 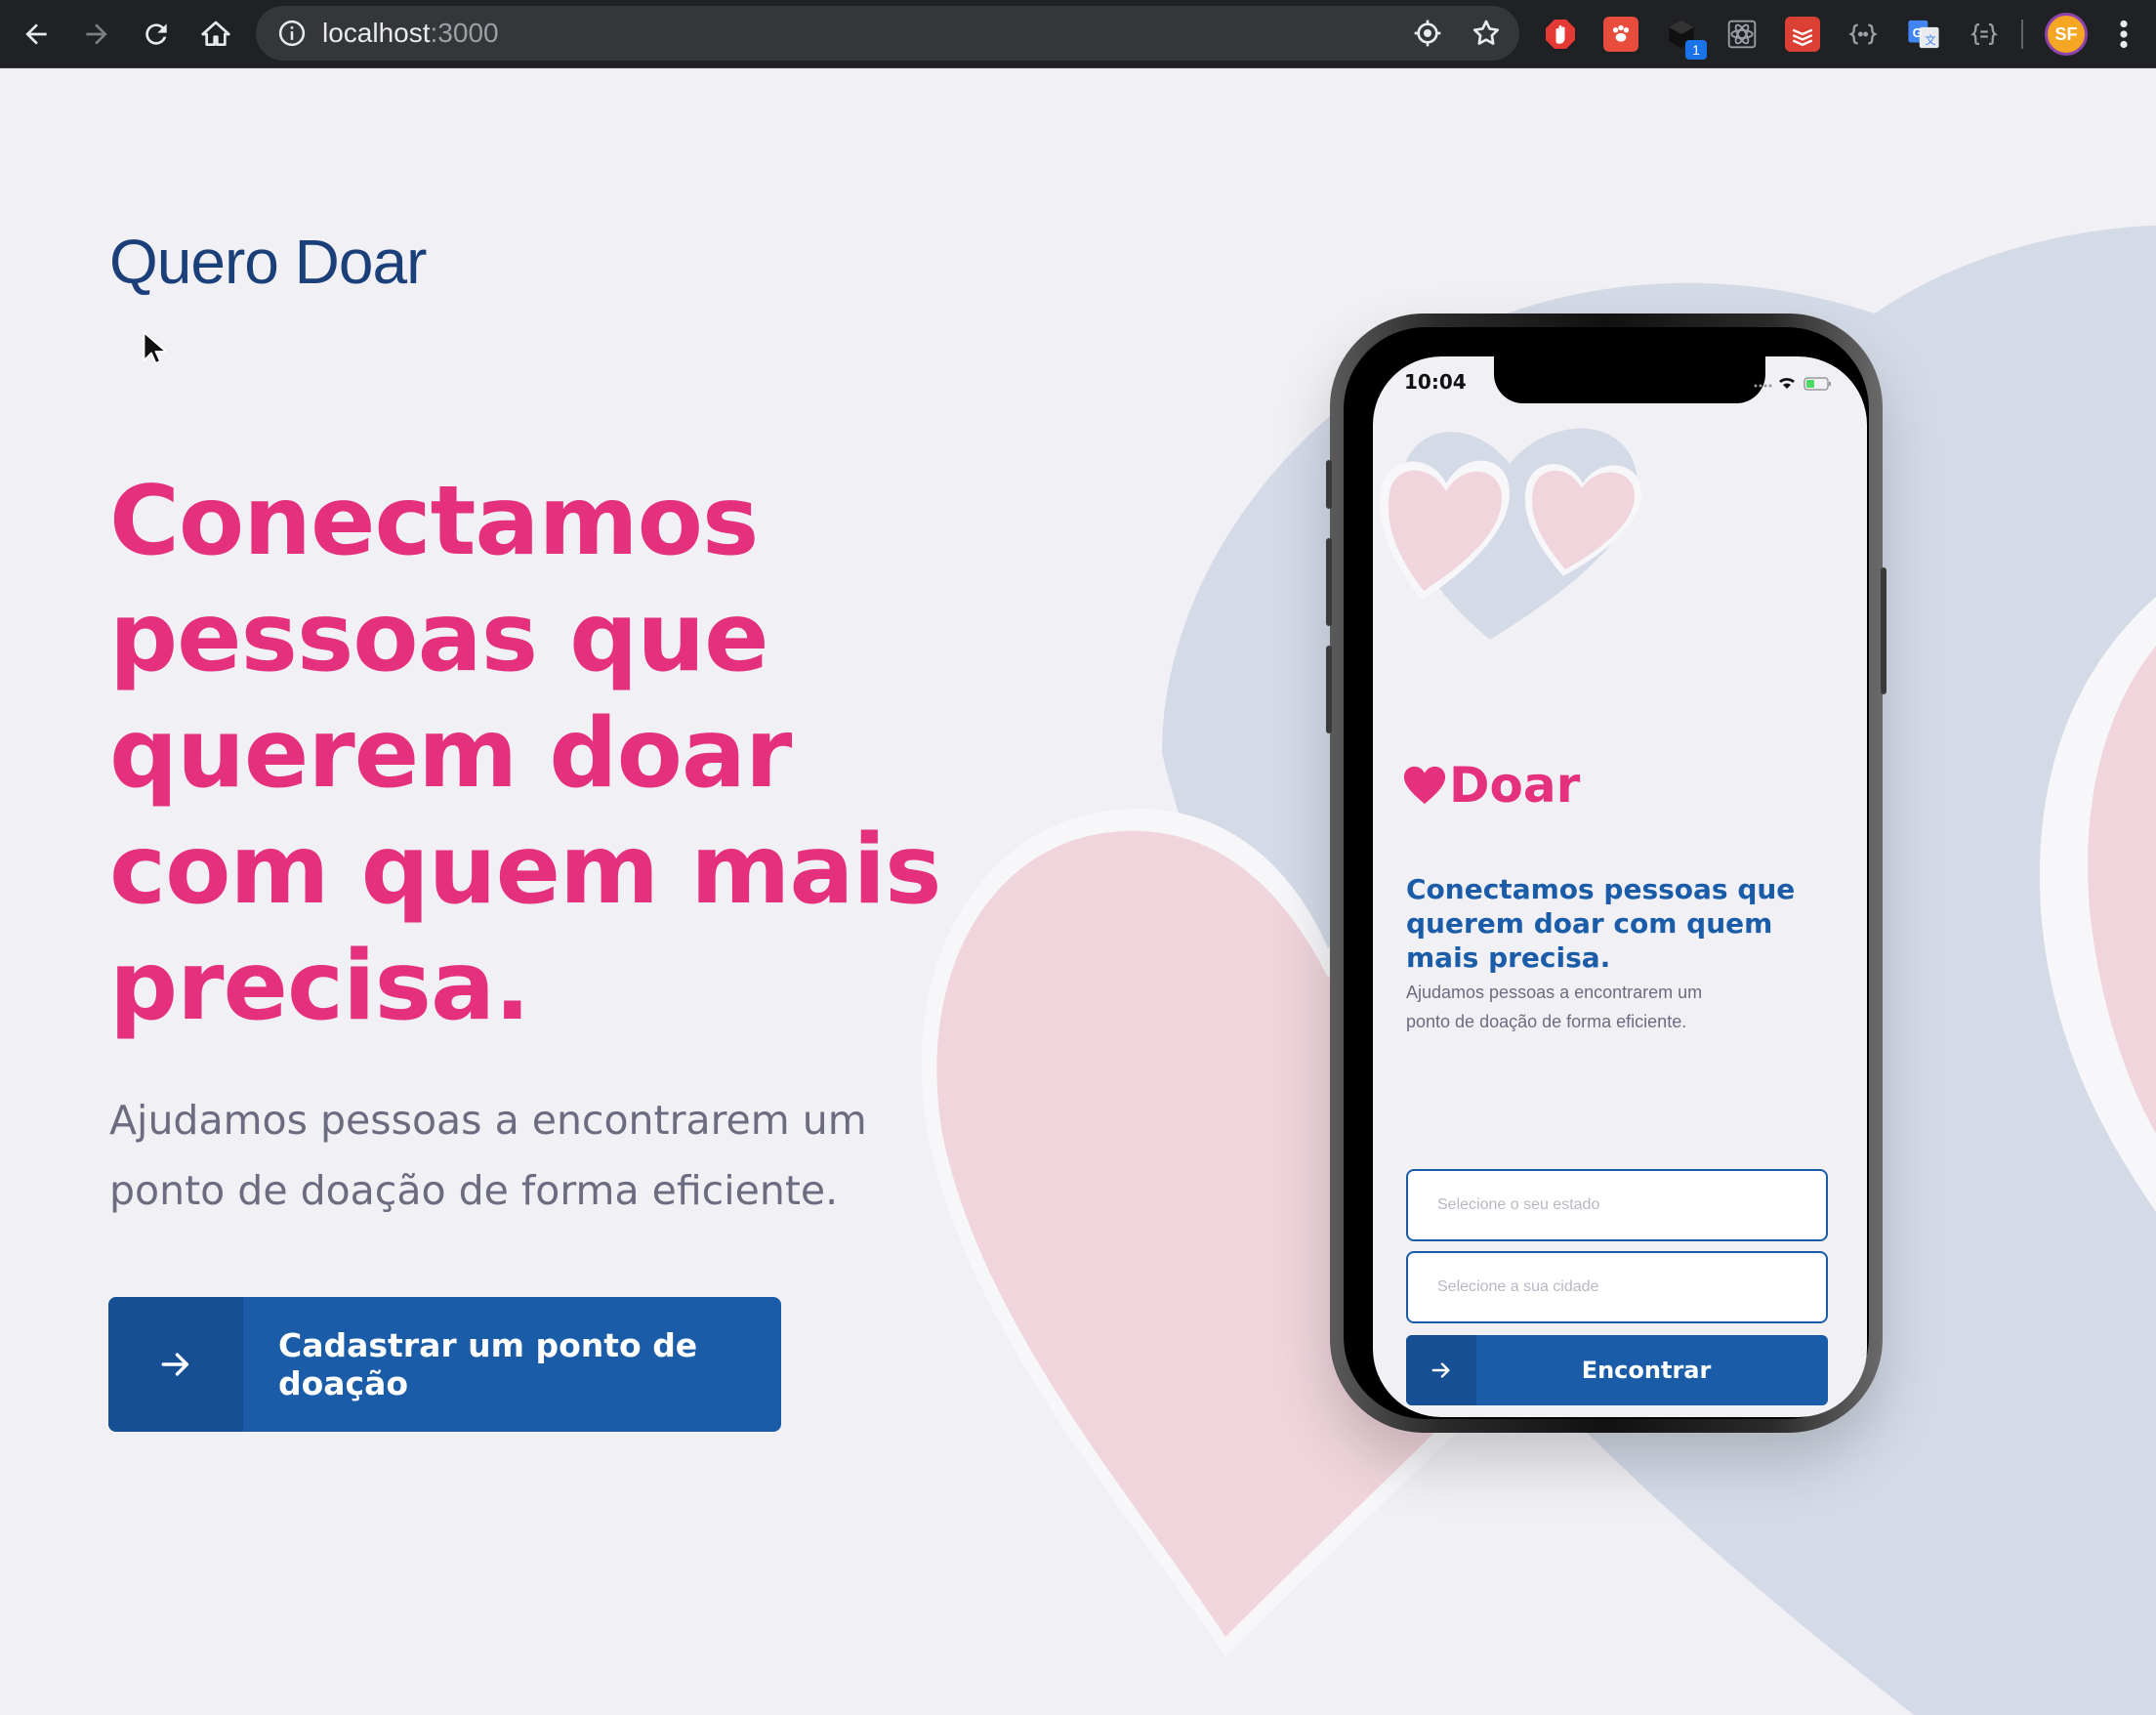 I want to click on url-host: localhost, so click(x=377, y=33).